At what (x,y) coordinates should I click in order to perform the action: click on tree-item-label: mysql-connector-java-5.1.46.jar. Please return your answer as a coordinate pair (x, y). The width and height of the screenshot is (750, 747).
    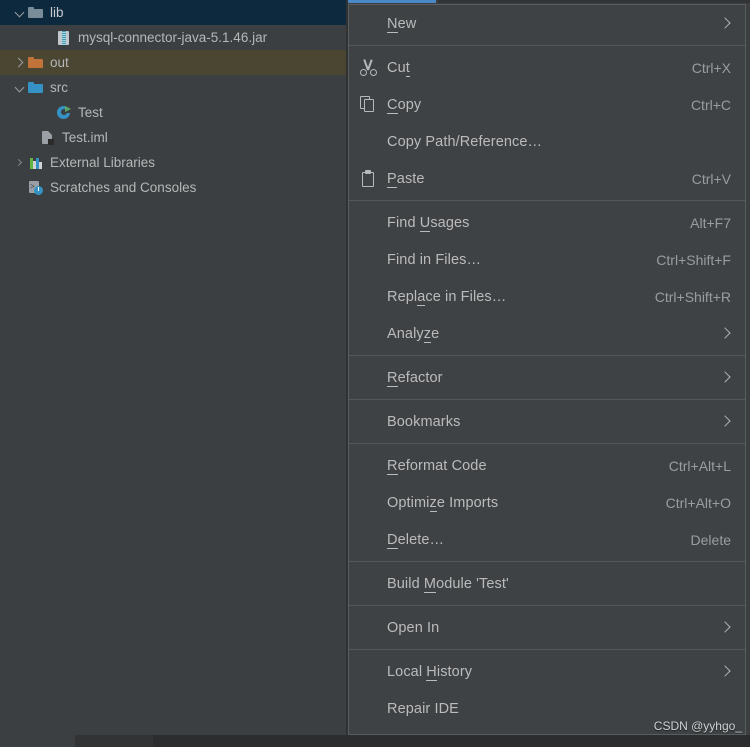
    Looking at the image, I should click on (173, 37).